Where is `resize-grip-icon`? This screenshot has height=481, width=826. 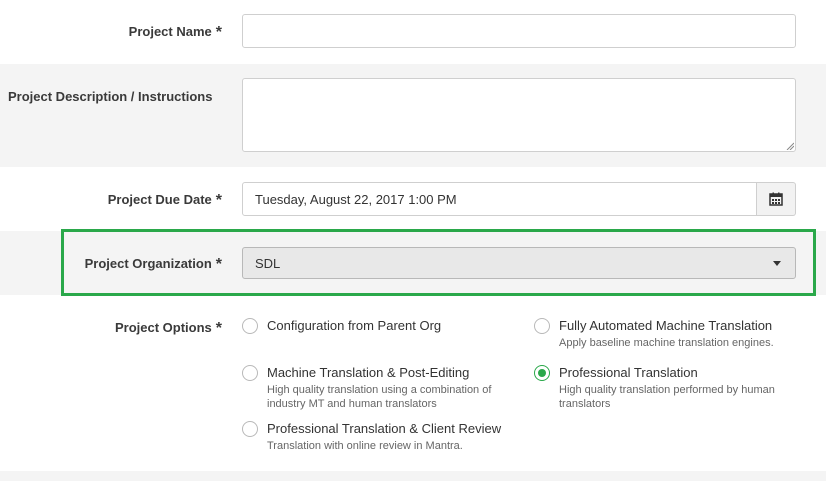
resize-grip-icon is located at coordinates (790, 146).